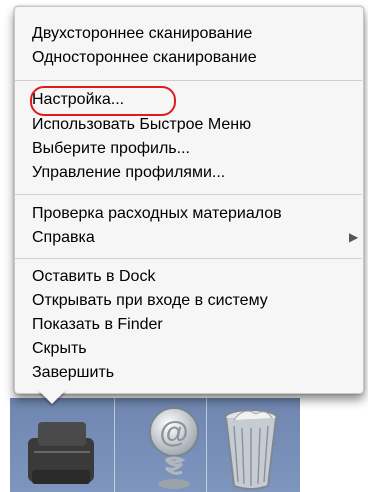 The image size is (368, 492). Describe the element at coordinates (52, 397) in the screenshot. I see `menu-pointer` at that location.